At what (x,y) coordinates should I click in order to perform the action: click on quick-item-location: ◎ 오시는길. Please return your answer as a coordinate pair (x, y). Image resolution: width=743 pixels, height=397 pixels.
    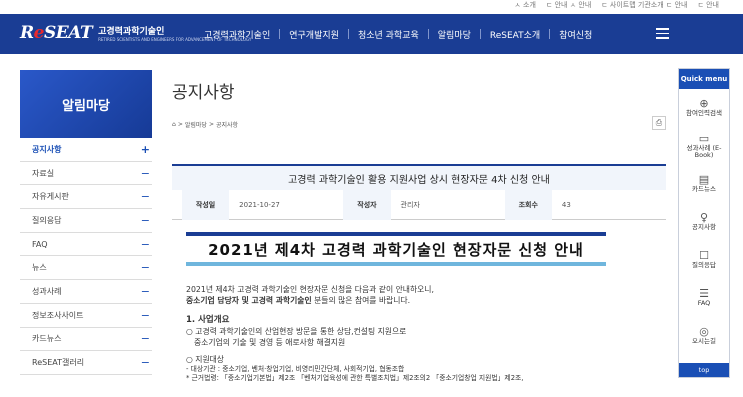
    Looking at the image, I should click on (704, 336).